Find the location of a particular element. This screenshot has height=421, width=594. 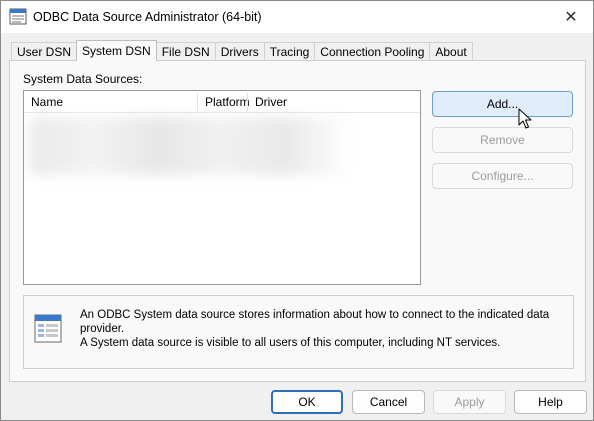

tab-user-dsn: User DSN is located at coordinates (44, 51).